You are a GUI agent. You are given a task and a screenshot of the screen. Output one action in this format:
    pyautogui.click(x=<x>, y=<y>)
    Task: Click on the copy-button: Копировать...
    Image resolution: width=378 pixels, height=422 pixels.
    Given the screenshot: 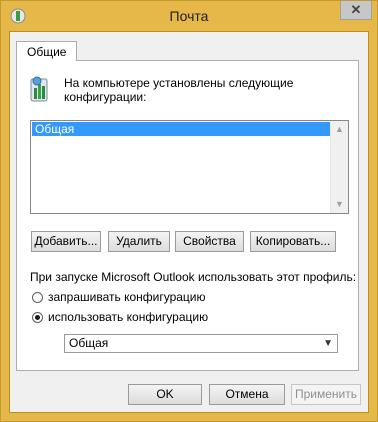 What is the action you would take?
    pyautogui.click(x=293, y=241)
    